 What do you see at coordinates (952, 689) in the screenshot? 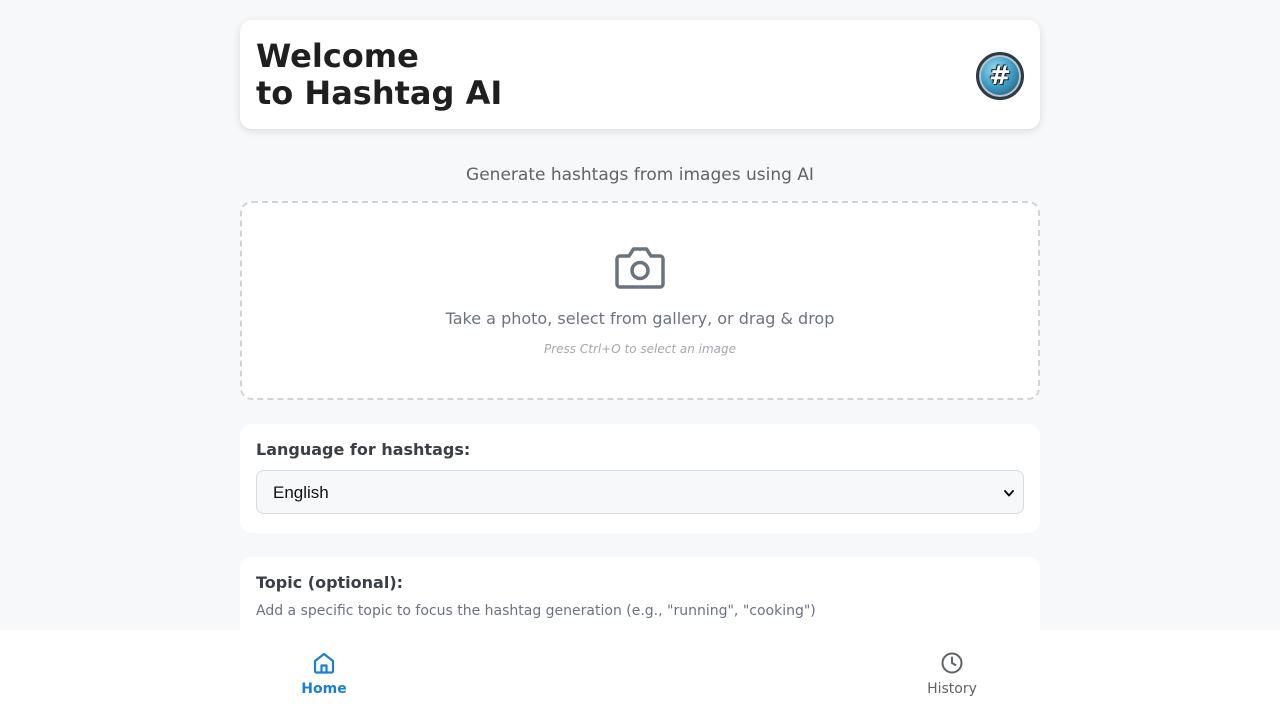
I see `nav-history-label: History` at bounding box center [952, 689].